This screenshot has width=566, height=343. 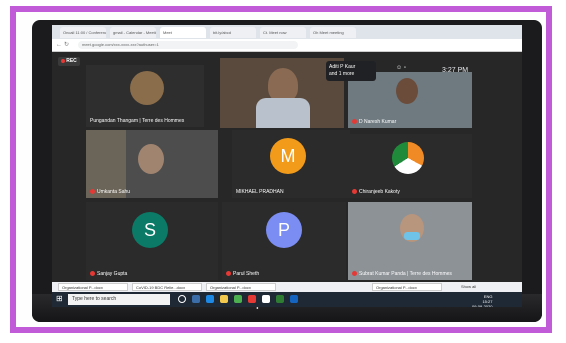 What do you see at coordinates (110, 192) in the screenshot?
I see `participant-name: Umkanta Sahu` at bounding box center [110, 192].